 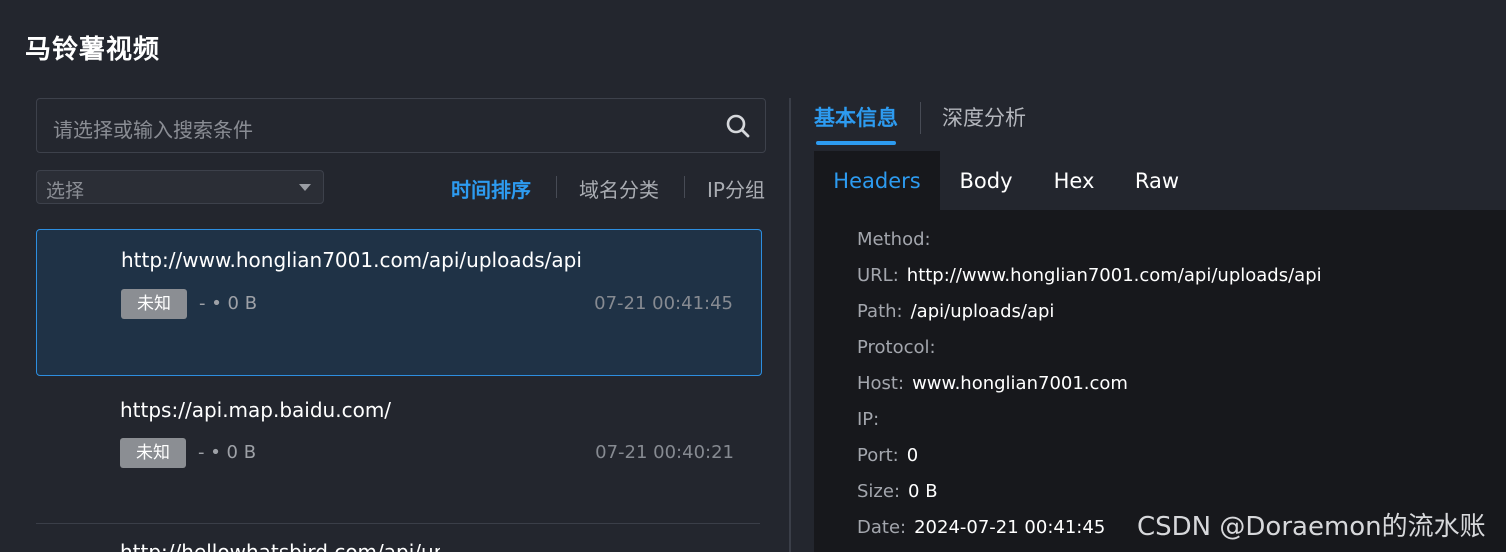 What do you see at coordinates (93, 50) in the screenshot?
I see `app-title: 马铃薯视频` at bounding box center [93, 50].